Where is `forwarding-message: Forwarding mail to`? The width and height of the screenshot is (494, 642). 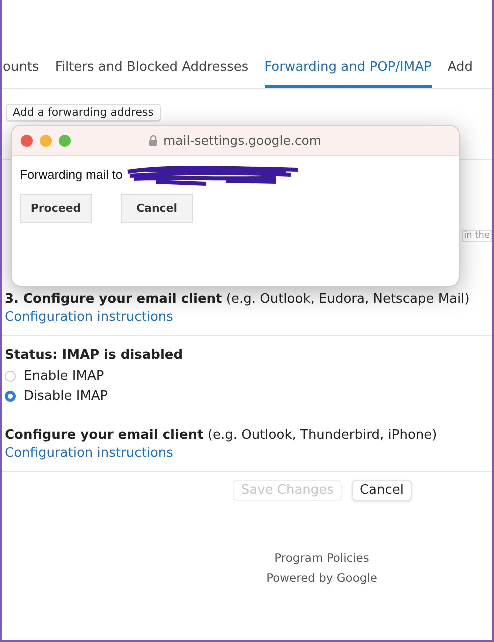
forwarding-message: Forwarding mail to is located at coordinates (71, 175).